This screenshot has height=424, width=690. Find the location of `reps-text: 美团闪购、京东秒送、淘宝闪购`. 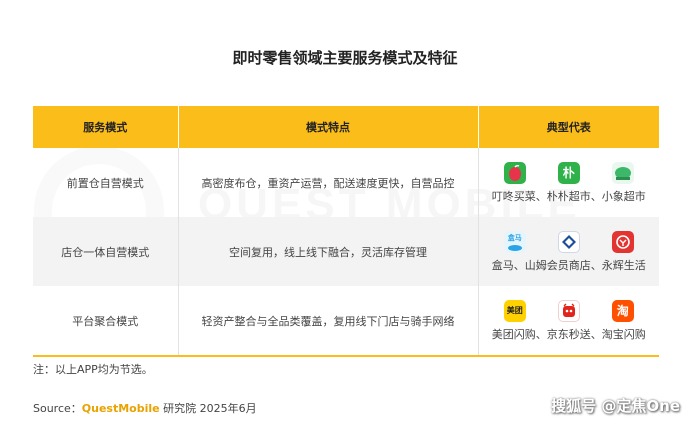

reps-text: 美团闪购、京东秒送、淘宝闪购 is located at coordinates (568, 334).